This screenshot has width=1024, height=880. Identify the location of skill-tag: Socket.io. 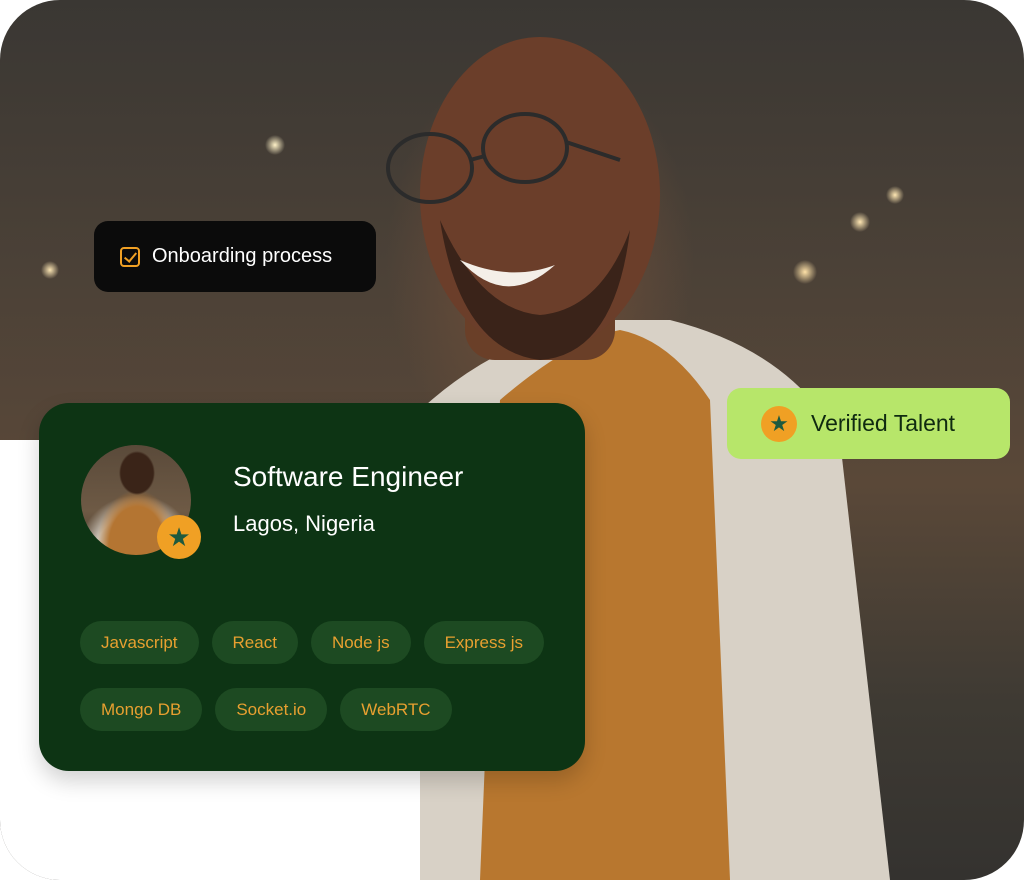
(271, 709).